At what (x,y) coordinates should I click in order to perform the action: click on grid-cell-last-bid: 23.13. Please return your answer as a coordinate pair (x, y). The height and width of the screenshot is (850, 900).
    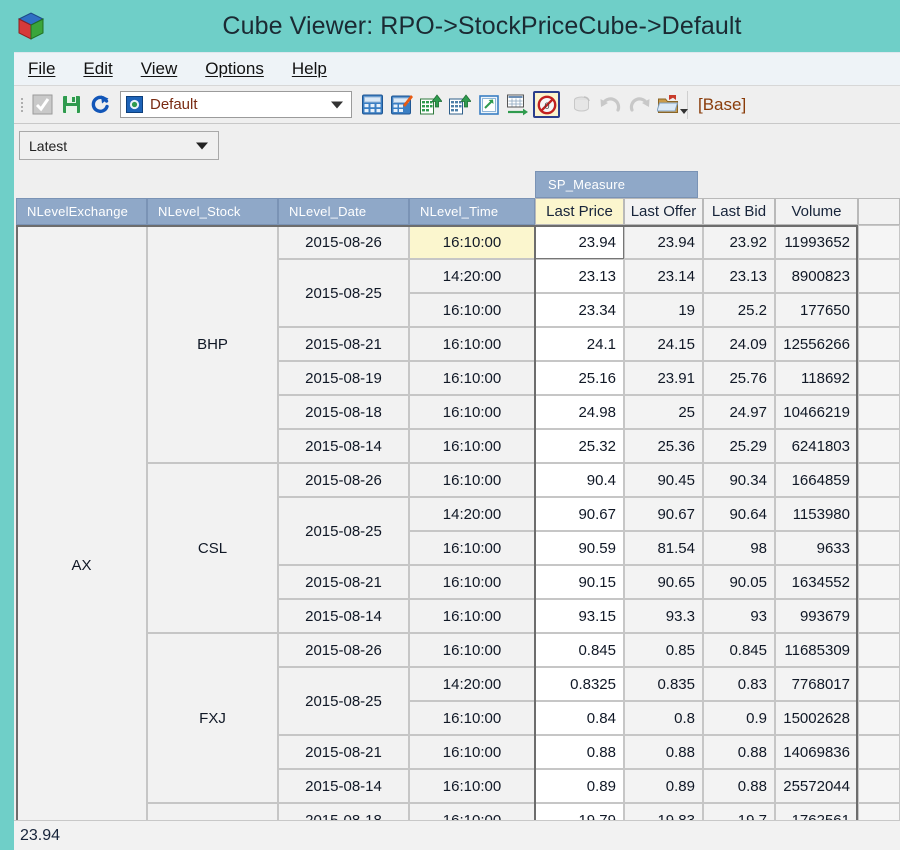
    Looking at the image, I should click on (739, 276).